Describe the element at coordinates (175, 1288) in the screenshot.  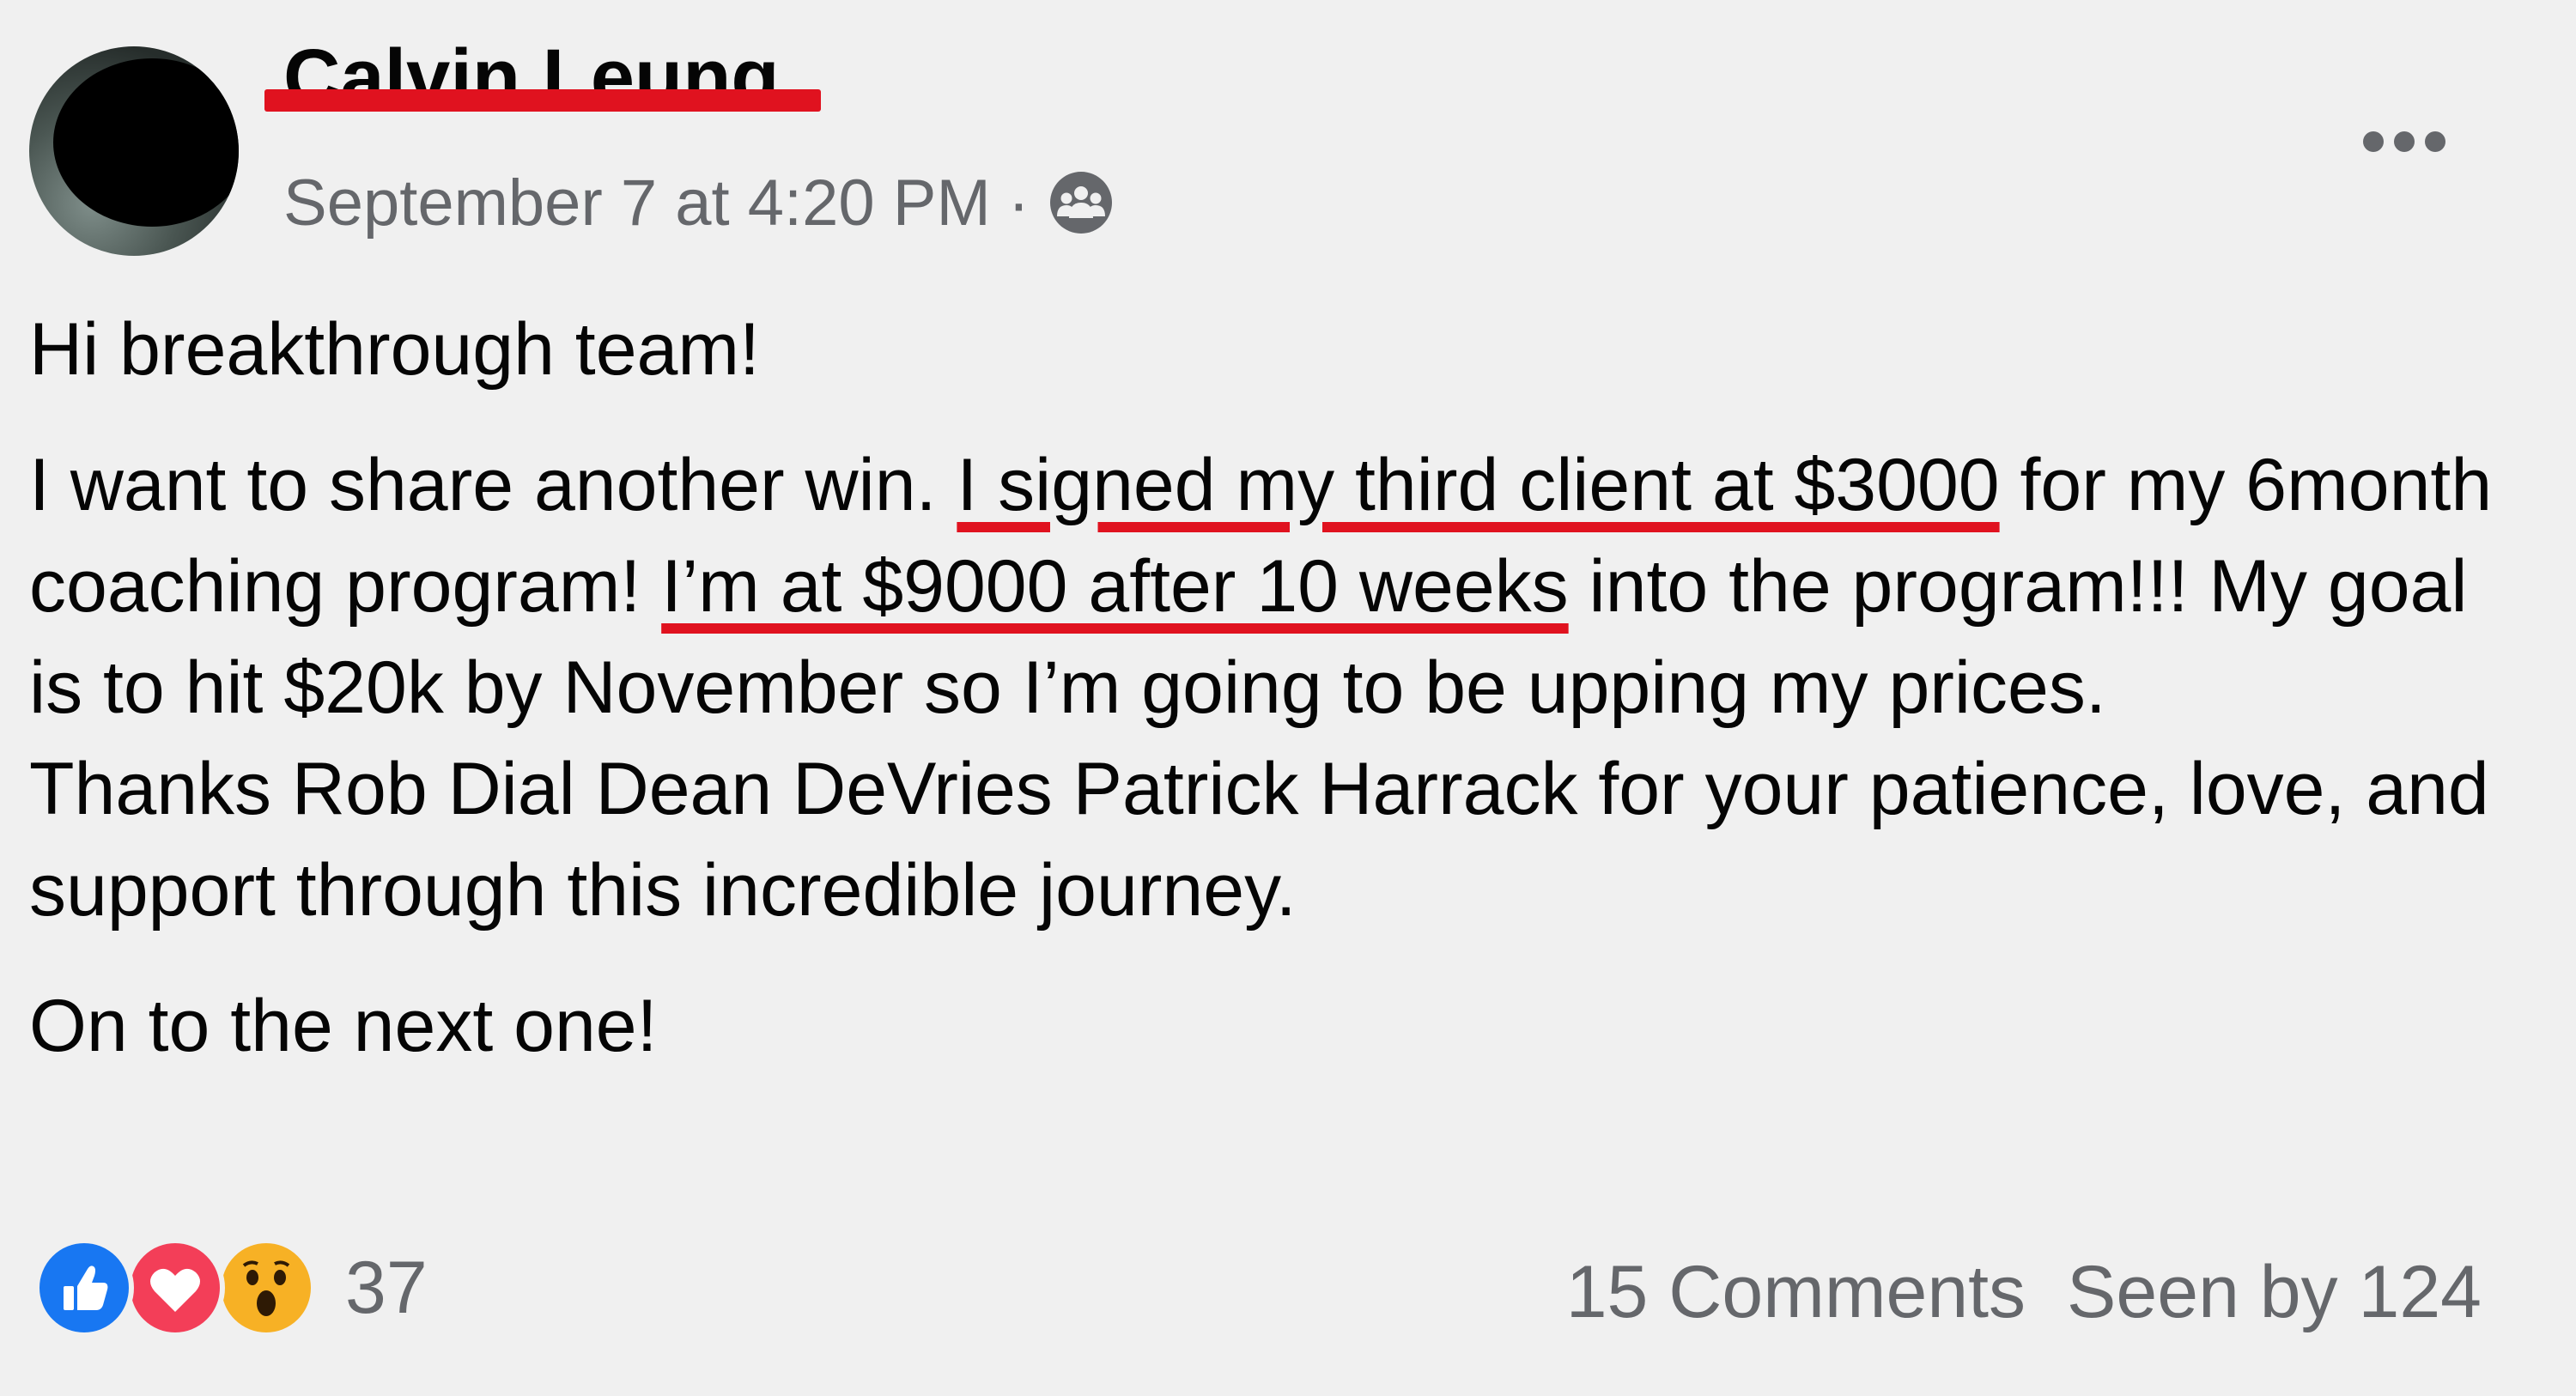
I see `love-icon` at that location.